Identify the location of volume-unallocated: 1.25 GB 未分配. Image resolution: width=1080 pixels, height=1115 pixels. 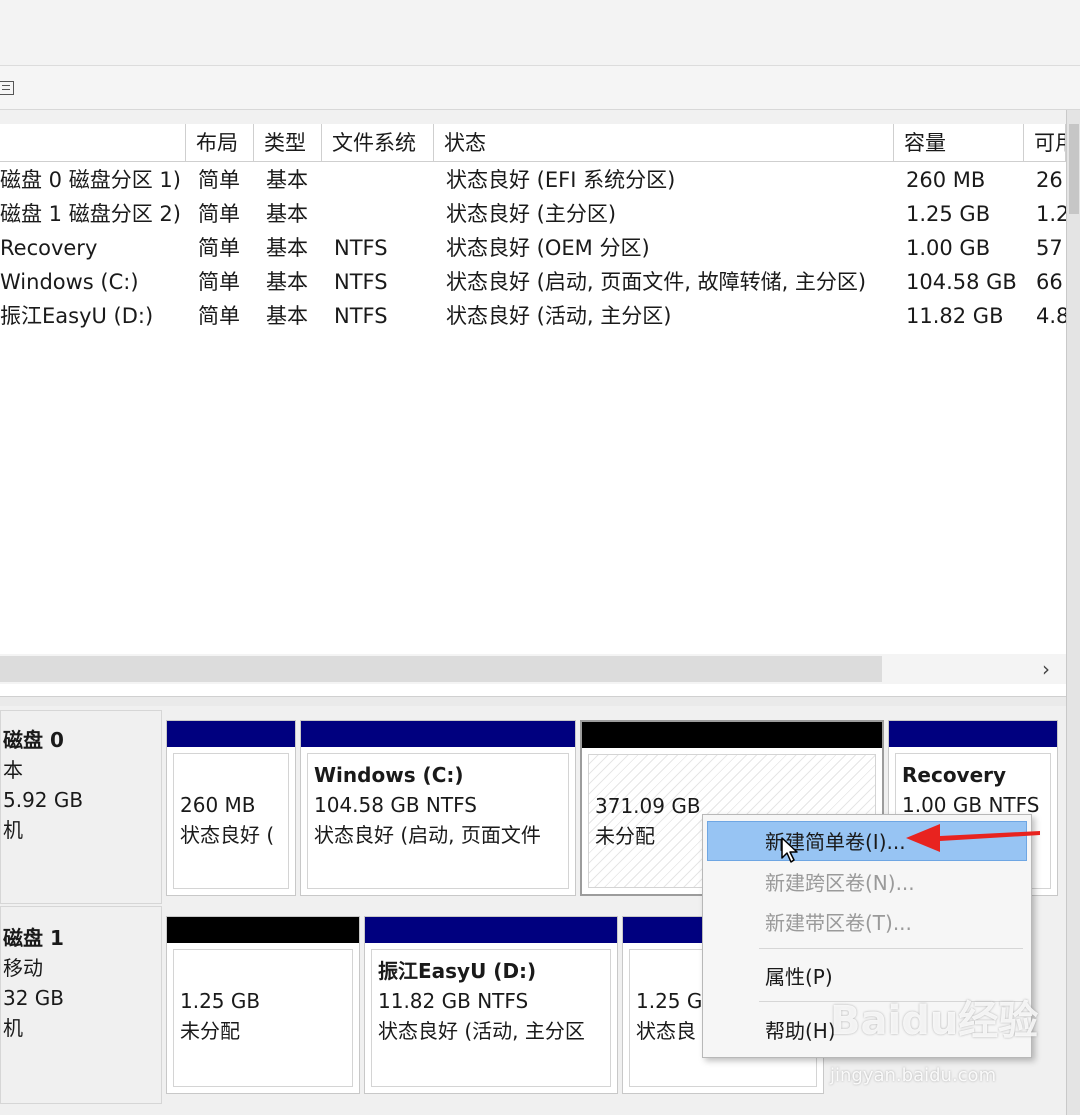
(263, 1005).